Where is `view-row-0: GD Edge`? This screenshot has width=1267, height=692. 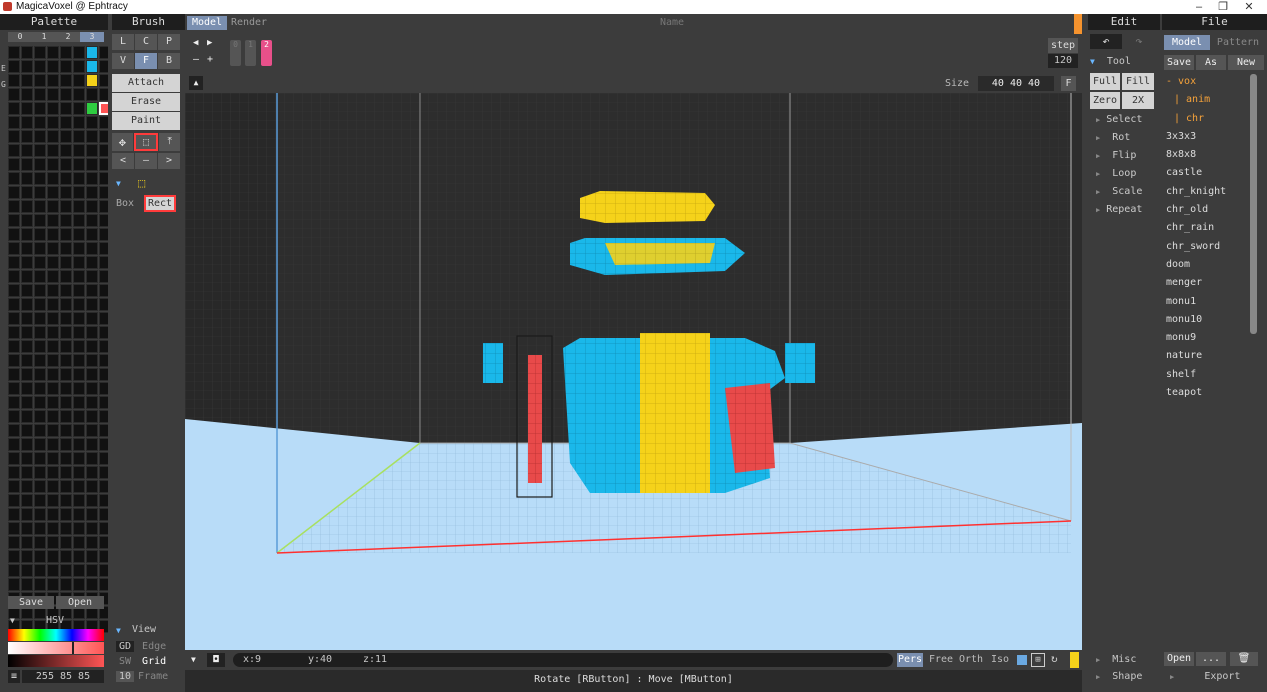 view-row-0: GD Edge is located at coordinates (148, 647).